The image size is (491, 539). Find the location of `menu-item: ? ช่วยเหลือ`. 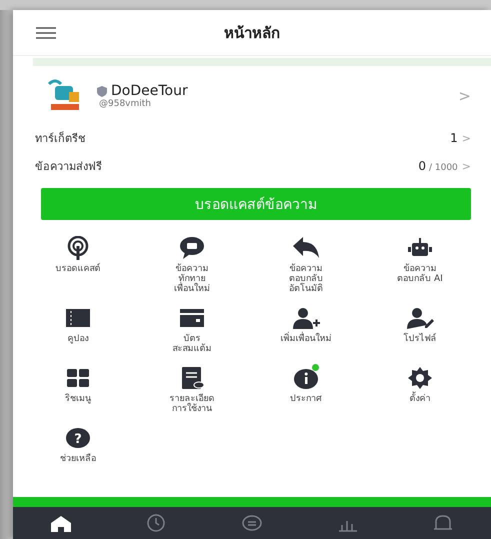

menu-item: ? ช่วยเหลือ is located at coordinates (78, 445).